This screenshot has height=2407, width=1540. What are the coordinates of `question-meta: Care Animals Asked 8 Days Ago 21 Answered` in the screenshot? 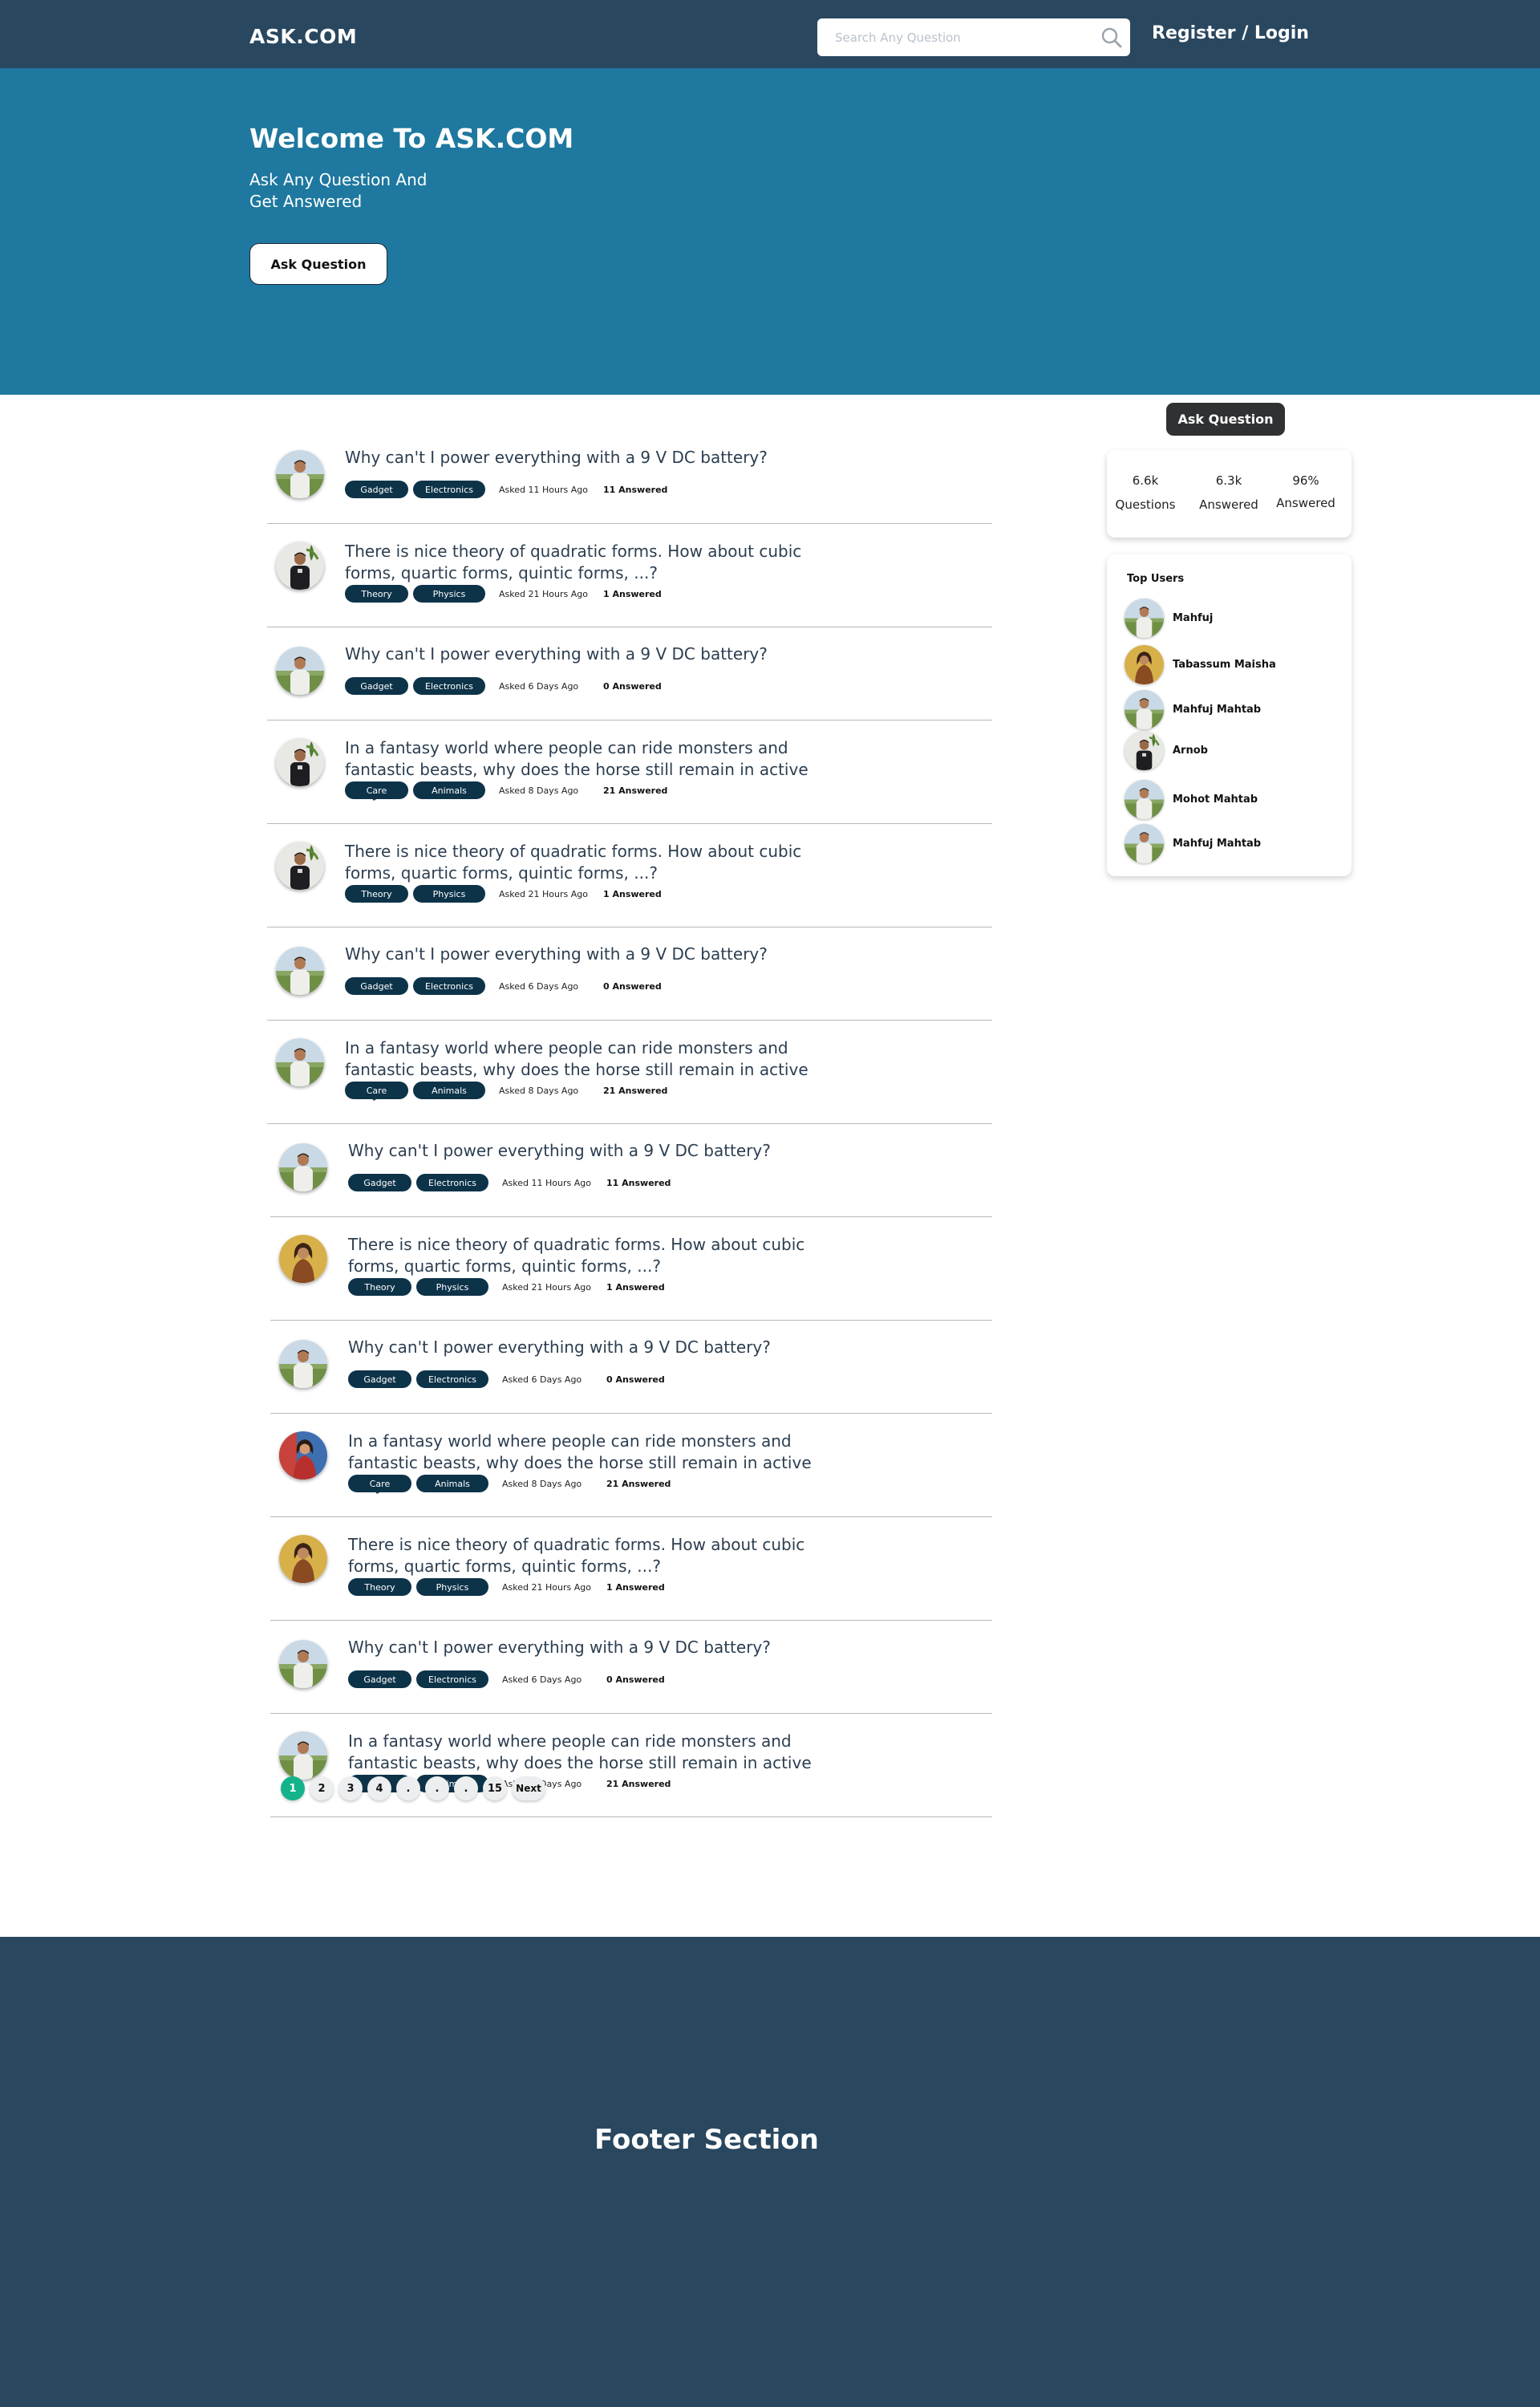 It's located at (509, 1483).